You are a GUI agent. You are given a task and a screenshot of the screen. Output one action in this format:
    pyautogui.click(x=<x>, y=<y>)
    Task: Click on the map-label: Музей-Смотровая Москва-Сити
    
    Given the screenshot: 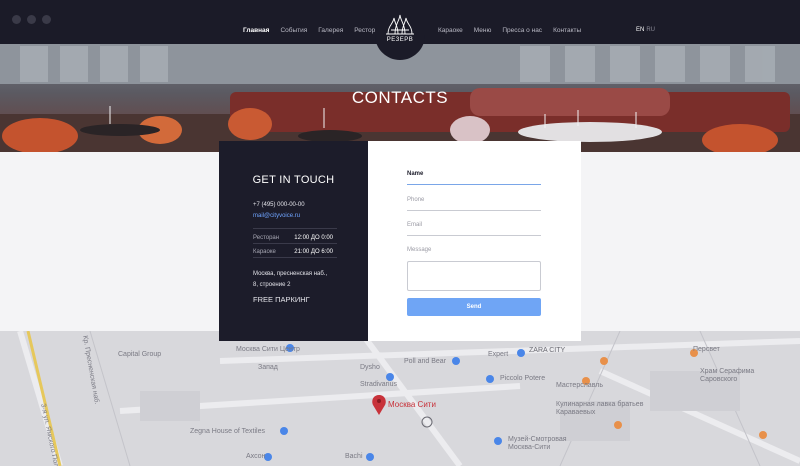 What is the action you would take?
    pyautogui.click(x=537, y=443)
    